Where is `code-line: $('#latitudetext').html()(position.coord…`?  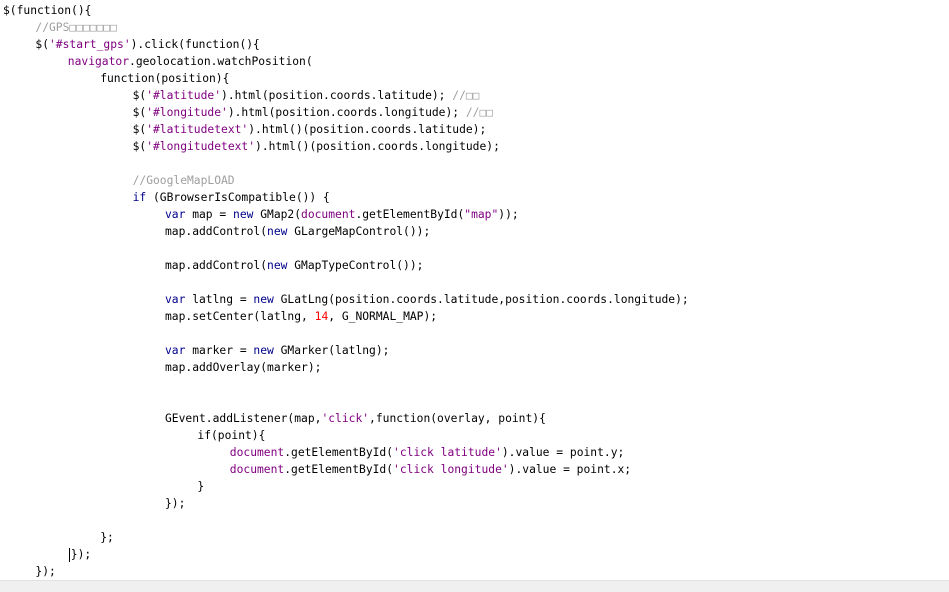 code-line: $('#latitudetext').html()(position.coord… is located at coordinates (474, 129).